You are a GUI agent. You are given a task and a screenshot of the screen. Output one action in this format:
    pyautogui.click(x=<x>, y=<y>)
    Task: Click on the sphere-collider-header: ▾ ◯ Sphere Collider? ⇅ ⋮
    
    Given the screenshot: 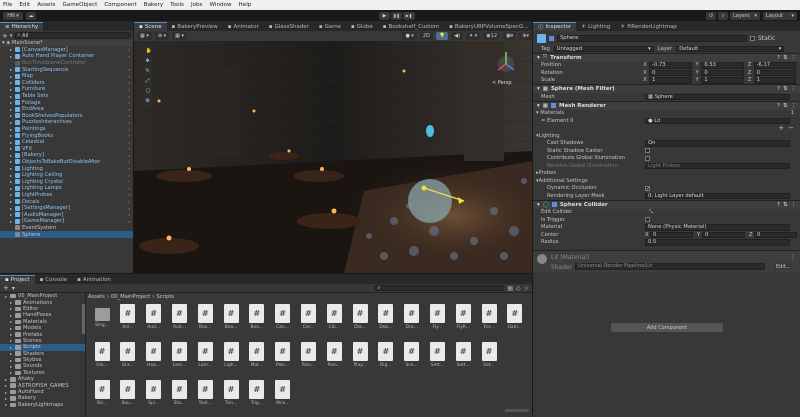 What is the action you would take?
    pyautogui.click(x=666, y=204)
    